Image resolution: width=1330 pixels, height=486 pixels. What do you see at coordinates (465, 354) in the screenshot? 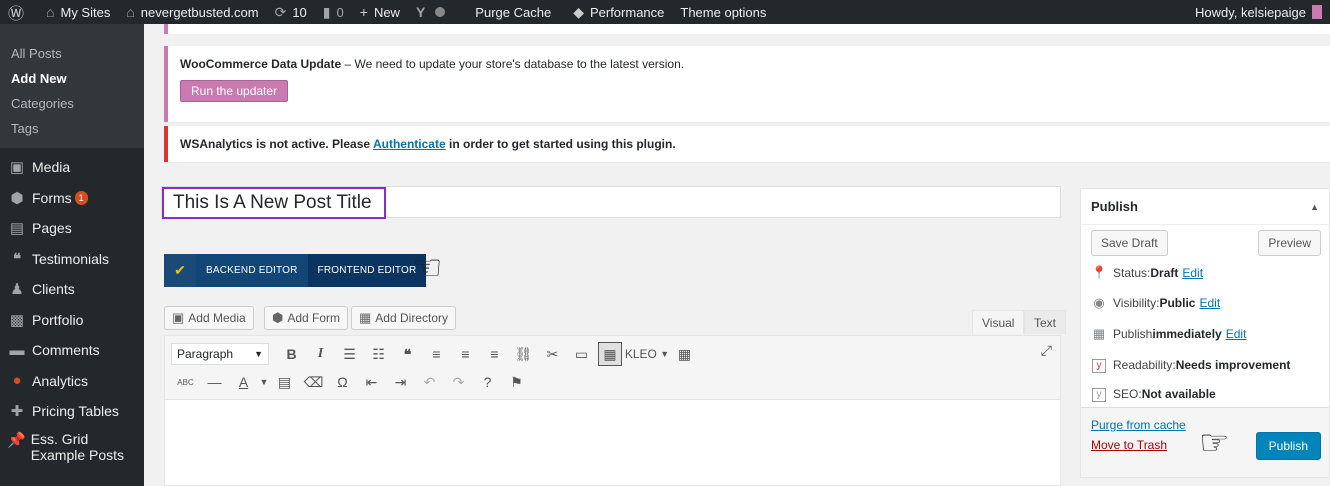
I see `align-center-icon: ≡` at bounding box center [465, 354].